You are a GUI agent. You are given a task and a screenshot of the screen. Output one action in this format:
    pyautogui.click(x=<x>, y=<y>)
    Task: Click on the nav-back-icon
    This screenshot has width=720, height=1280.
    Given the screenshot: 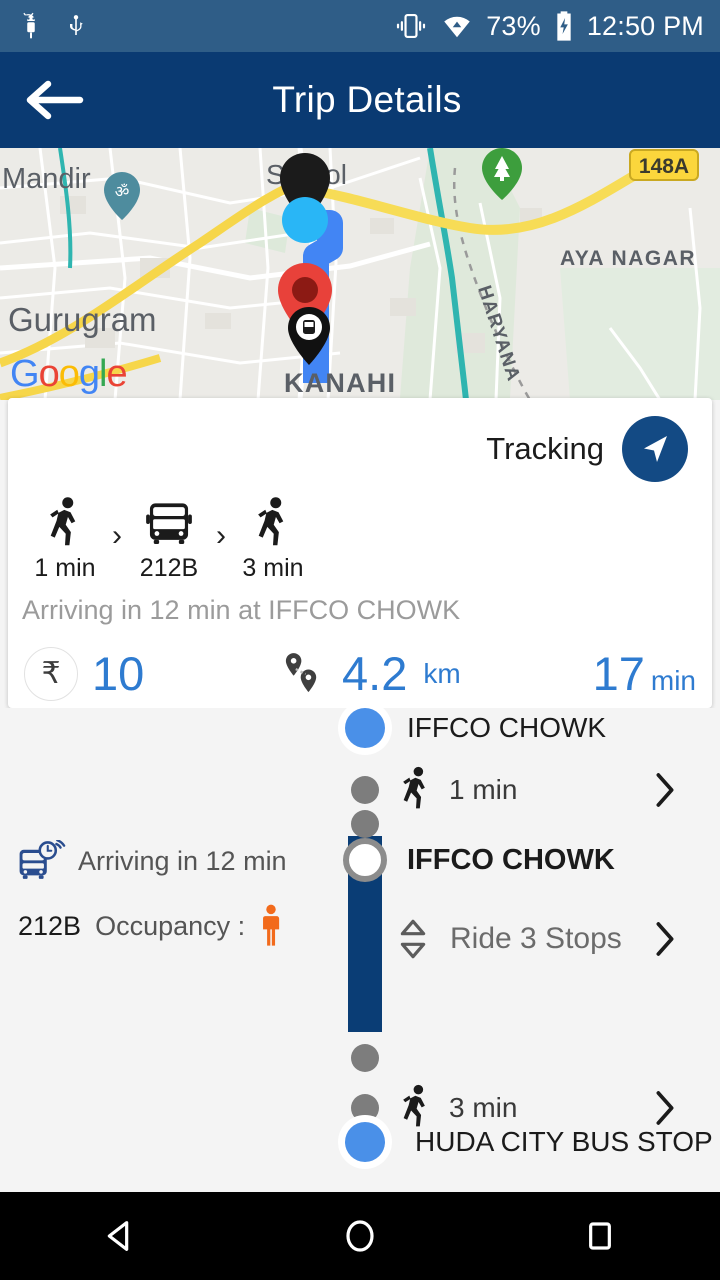 What is the action you would take?
    pyautogui.click(x=118, y=1236)
    